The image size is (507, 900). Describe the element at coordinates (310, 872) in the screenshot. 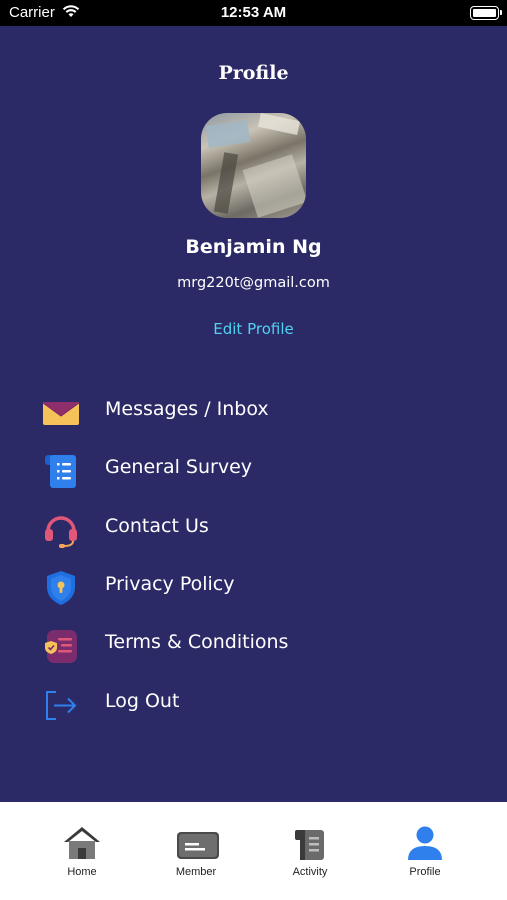

I see `tab-label: Activity` at that location.